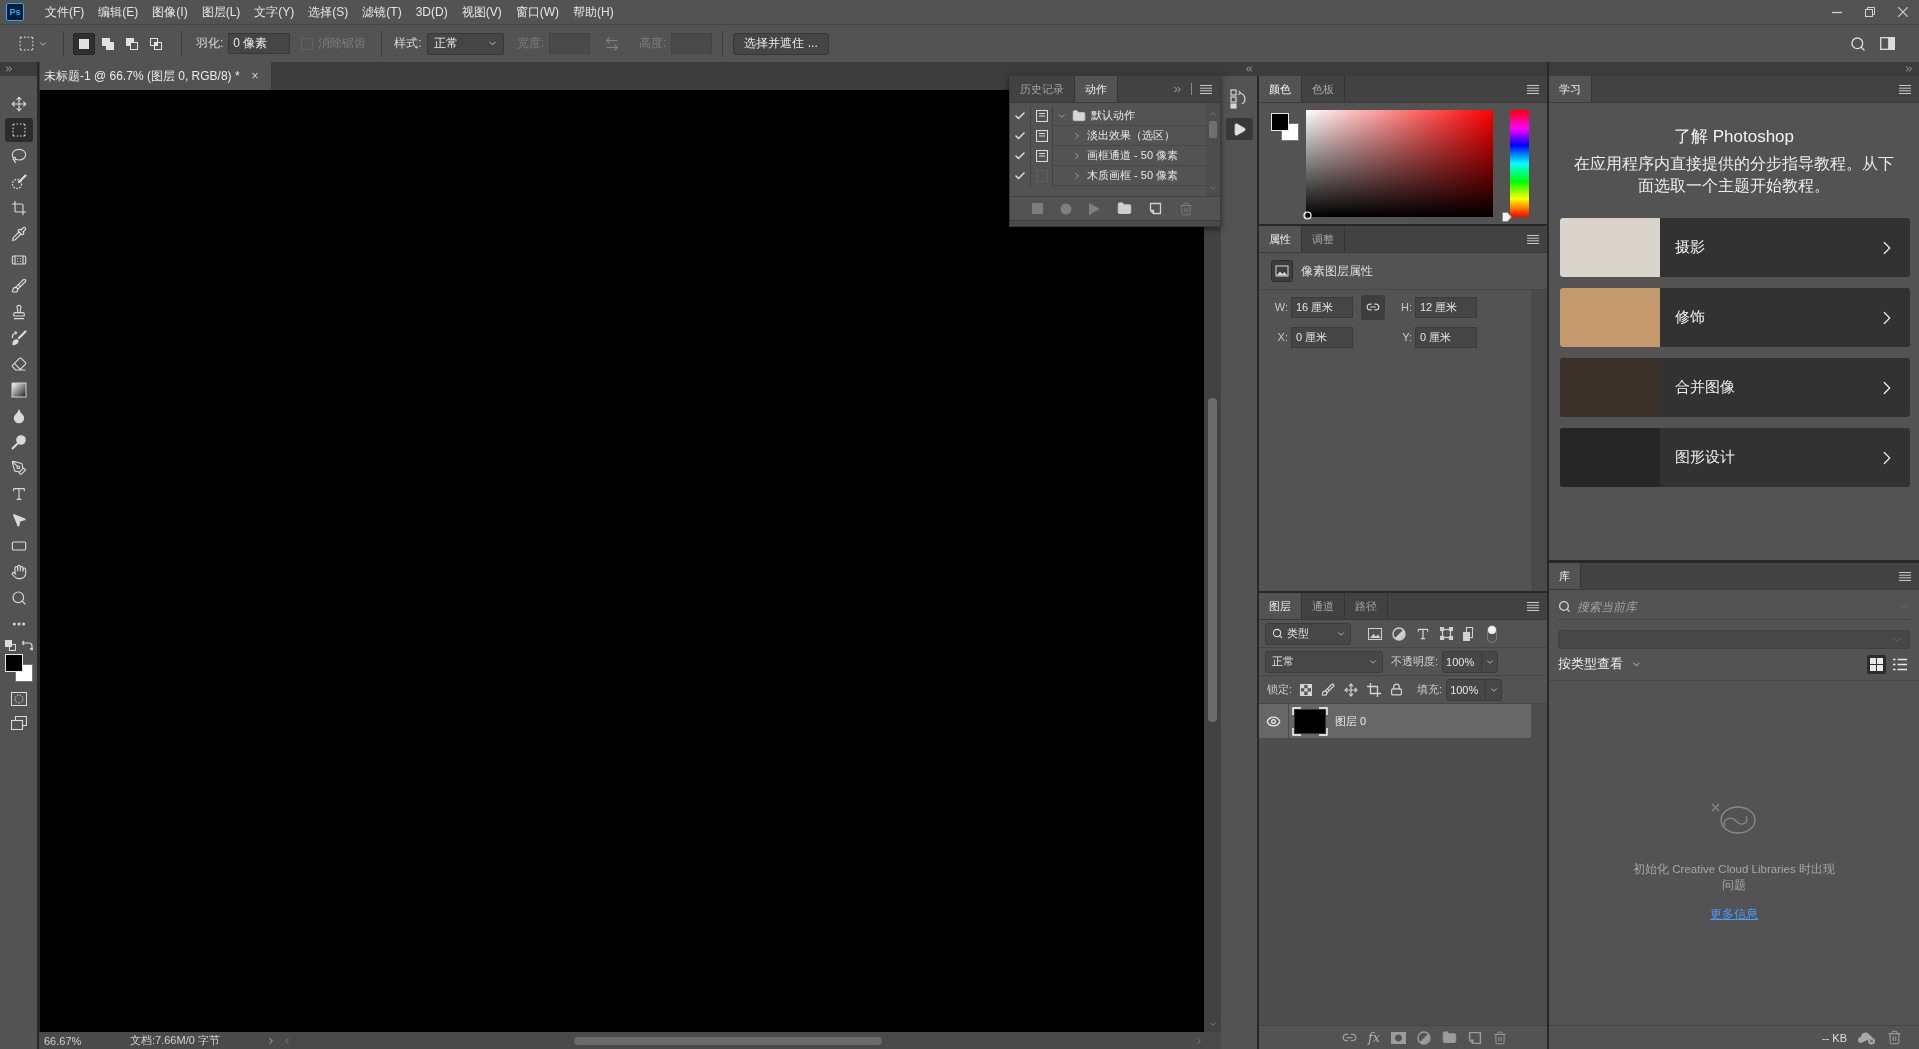 This screenshot has width=1919, height=1049. What do you see at coordinates (1887, 43) in the screenshot?
I see `workspace-layout-icon` at bounding box center [1887, 43].